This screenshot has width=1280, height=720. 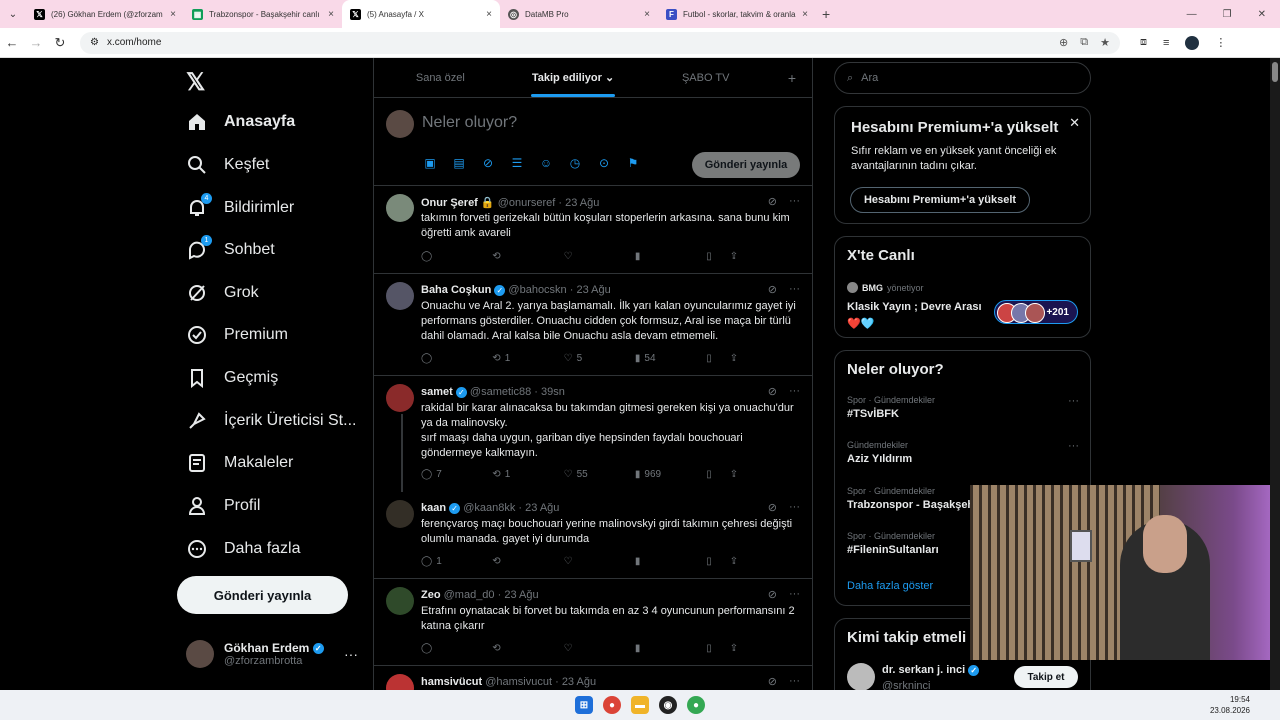 I want to click on account-switcher: Gökhan Erdem ✓ @zforzambrotta ···, so click(x=272, y=654).